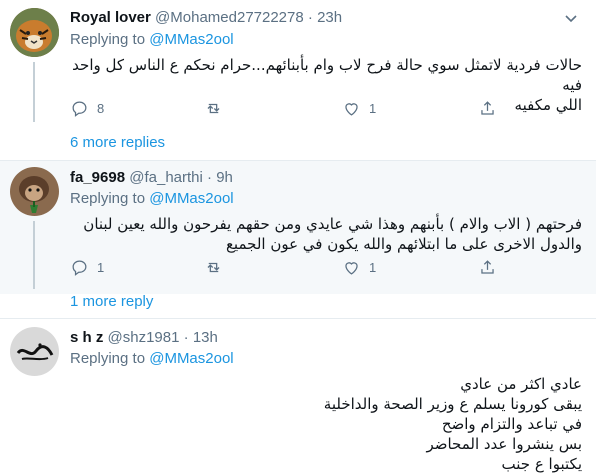  What do you see at coordinates (224, 177) in the screenshot?
I see `tweet-time: 9h` at bounding box center [224, 177].